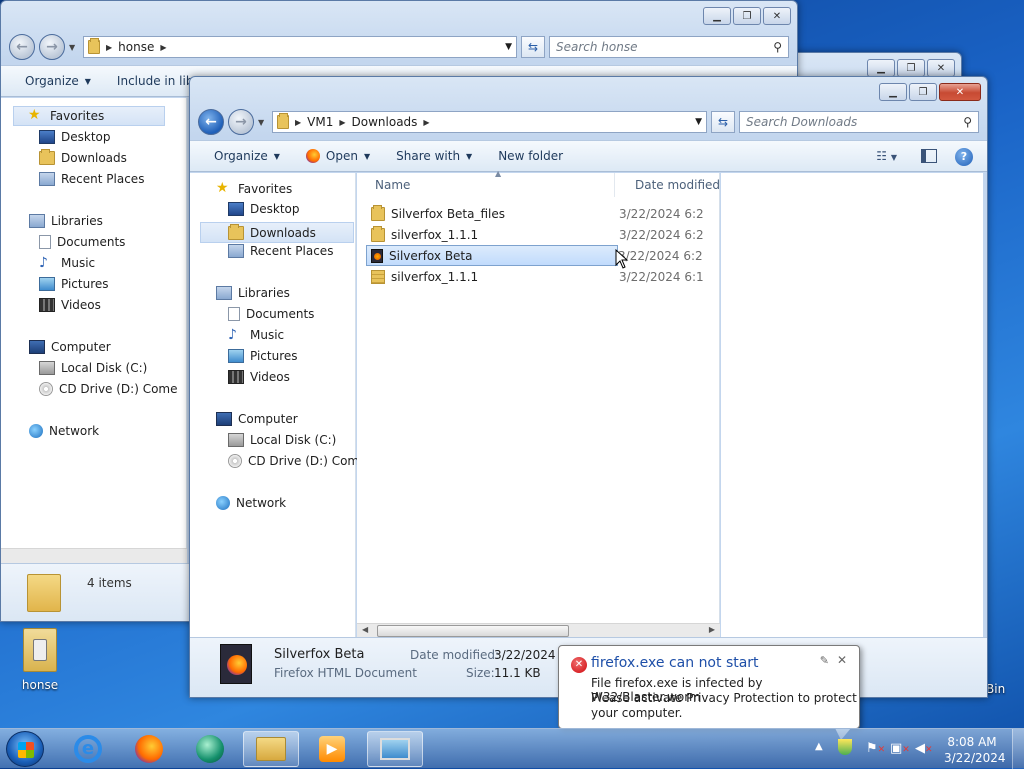 The width and height of the screenshot is (1024, 769). What do you see at coordinates (537, 213) in the screenshot?
I see `file-row: Silverfox Beta_files 3/22/2024 6:22 A` at bounding box center [537, 213].